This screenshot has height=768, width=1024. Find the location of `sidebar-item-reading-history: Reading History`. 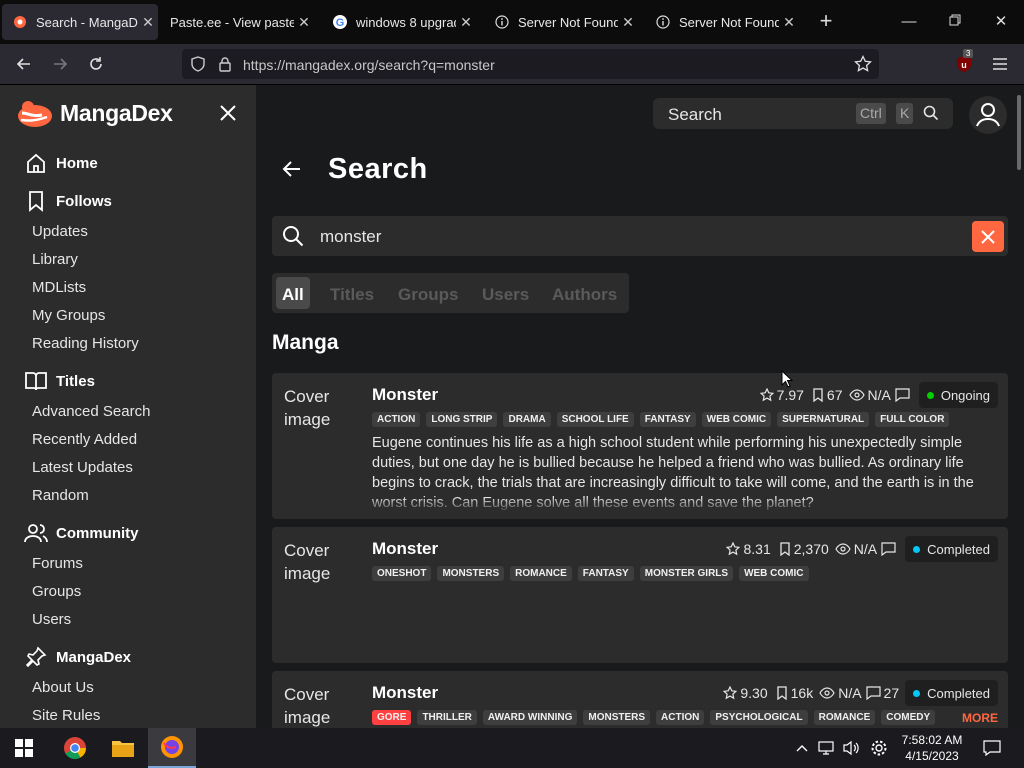

sidebar-item-reading-history: Reading History is located at coordinates (85, 343).